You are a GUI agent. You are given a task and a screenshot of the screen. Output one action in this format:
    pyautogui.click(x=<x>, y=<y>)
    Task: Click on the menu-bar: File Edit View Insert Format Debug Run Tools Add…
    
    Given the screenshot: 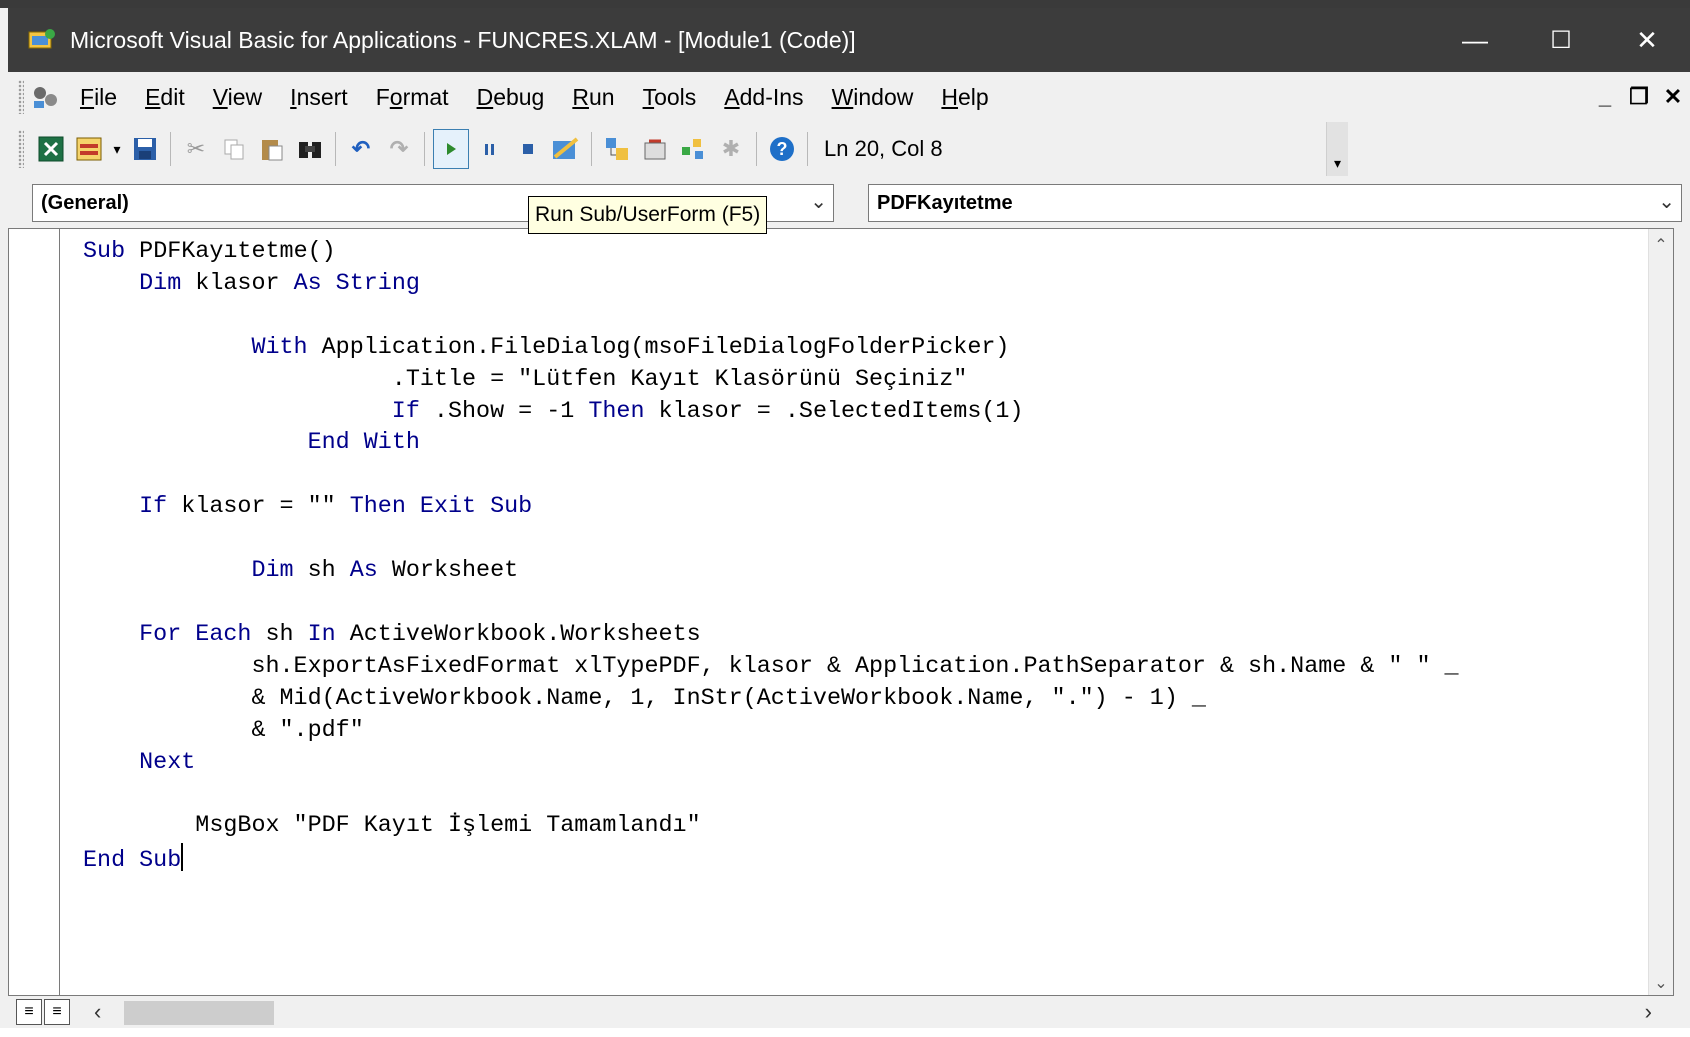 What is the action you would take?
    pyautogui.click(x=849, y=97)
    